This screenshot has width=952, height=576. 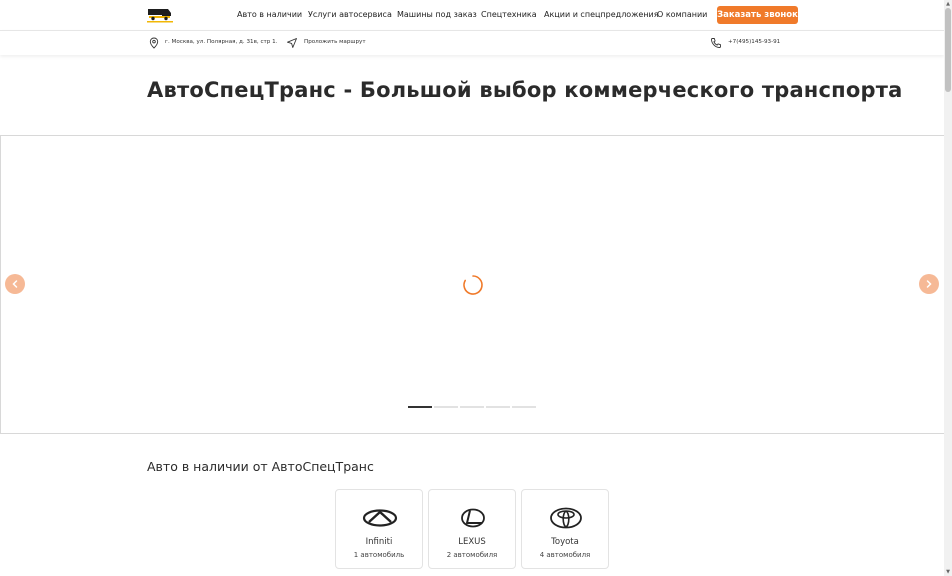 I want to click on chevron-left-icon, so click(x=15, y=284).